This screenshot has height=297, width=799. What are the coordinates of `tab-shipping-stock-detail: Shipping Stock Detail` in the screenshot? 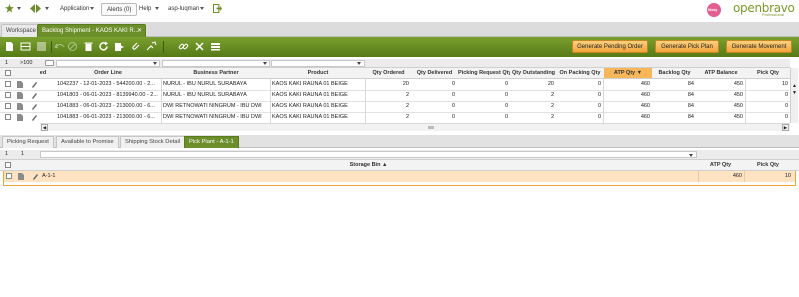 It's located at (153, 142).